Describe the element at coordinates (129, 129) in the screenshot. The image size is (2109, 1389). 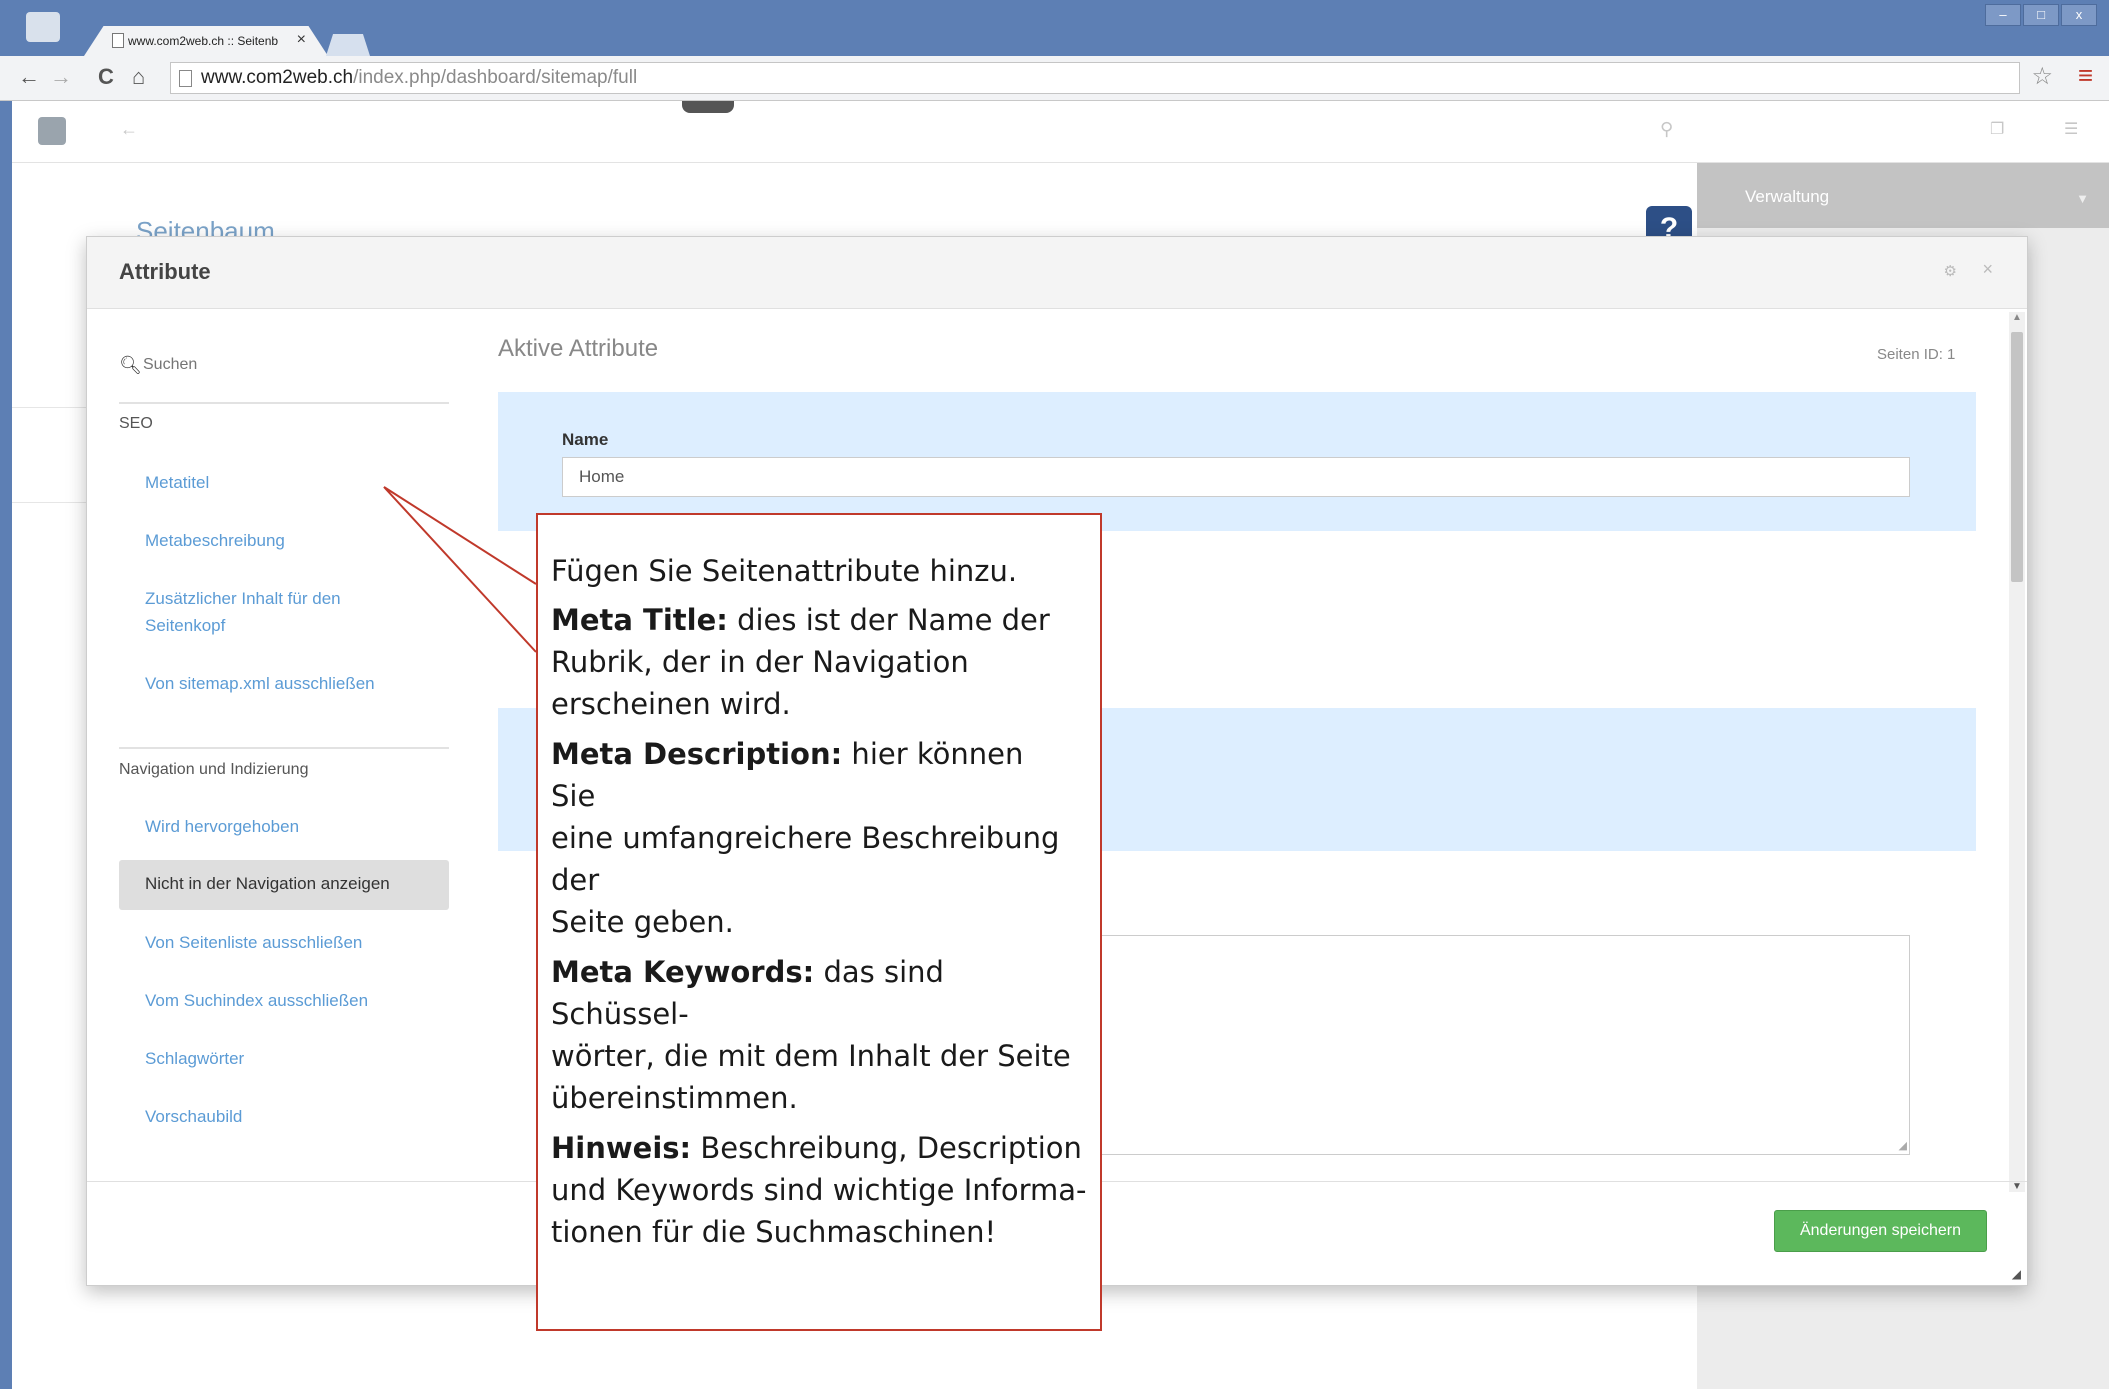
I see `back-icon: ←` at that location.